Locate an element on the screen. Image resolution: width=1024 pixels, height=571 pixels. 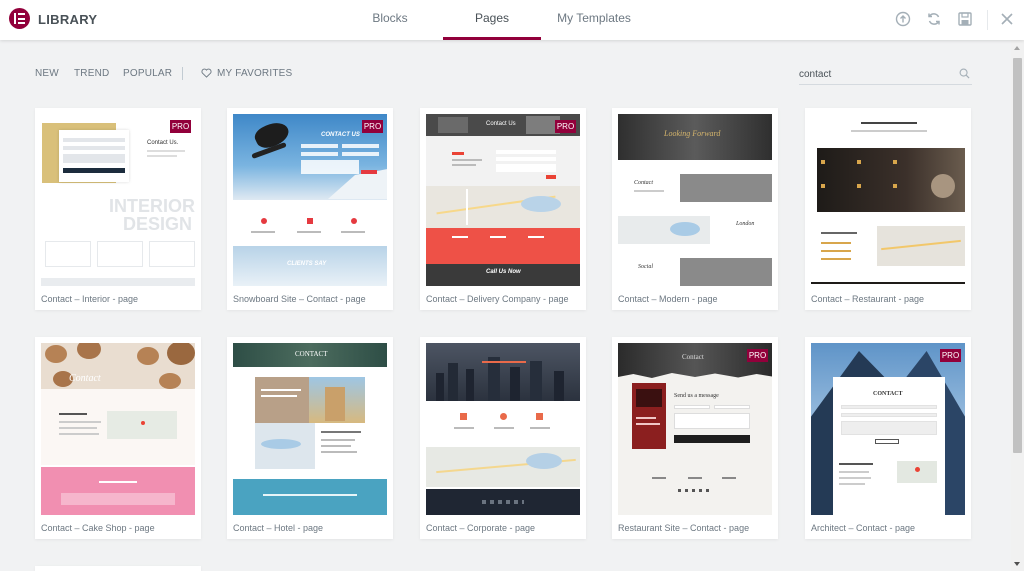
template-thumbnail: Contact Us Call Us Now is located at coordinates (503, 200).